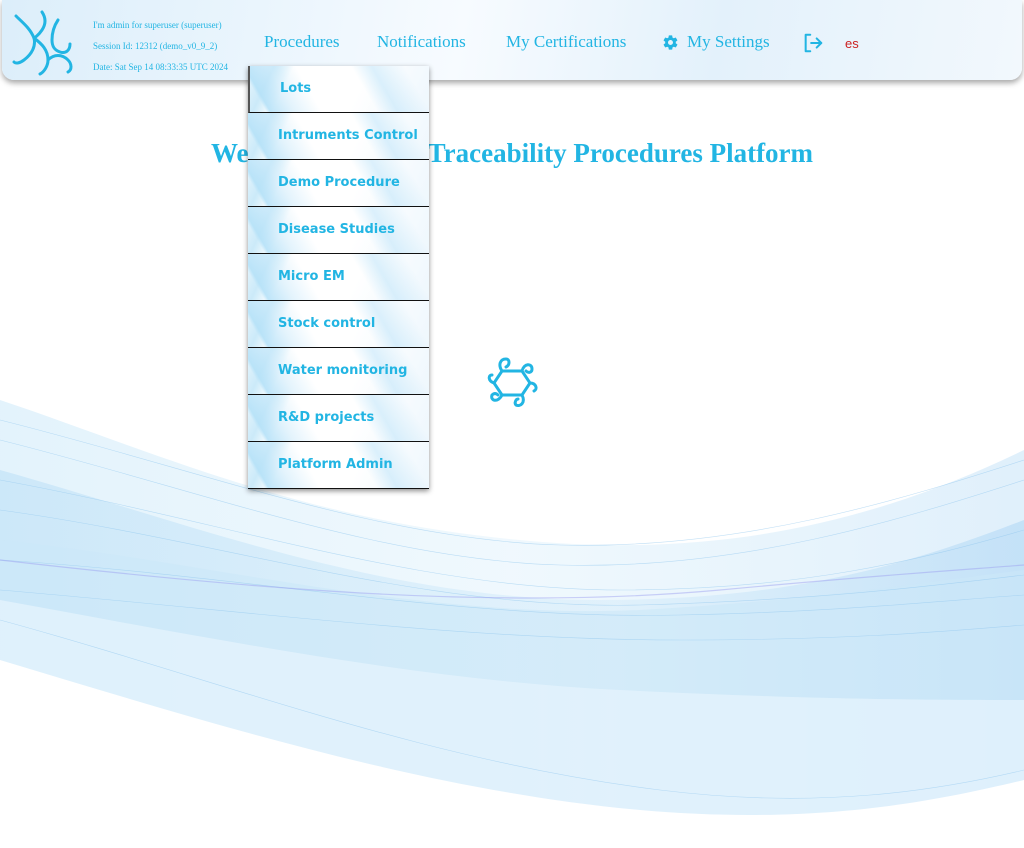 The height and width of the screenshot is (848, 1024). Describe the element at coordinates (348, 135) in the screenshot. I see `dropdown-item-label: Intruments Control` at that location.